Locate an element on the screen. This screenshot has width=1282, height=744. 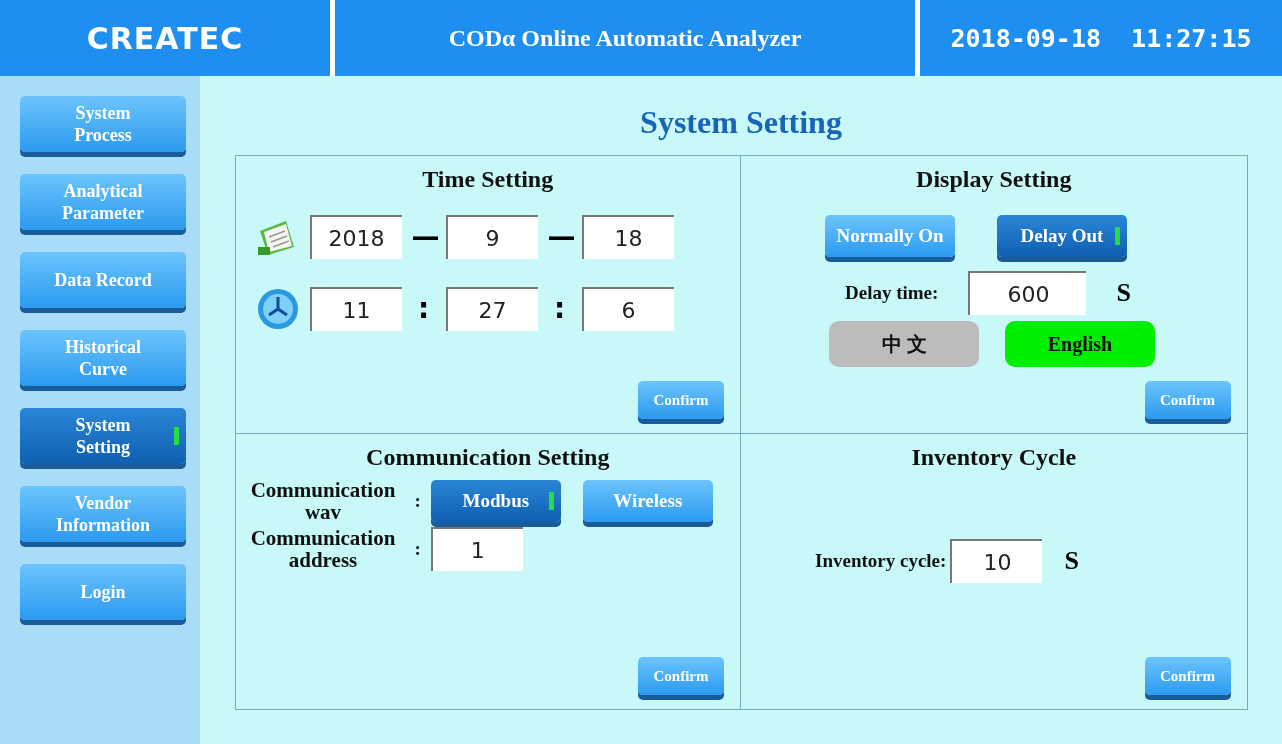
address-label: Communication address is located at coordinates (323, 549).